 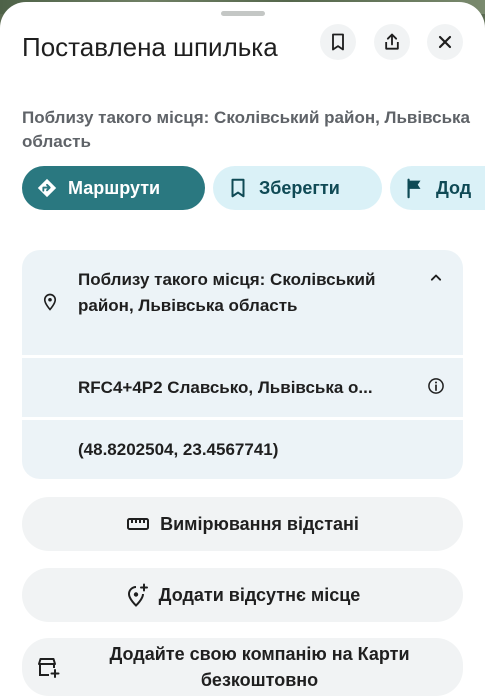 I want to click on save-chip: Зберегти, so click(x=297, y=188).